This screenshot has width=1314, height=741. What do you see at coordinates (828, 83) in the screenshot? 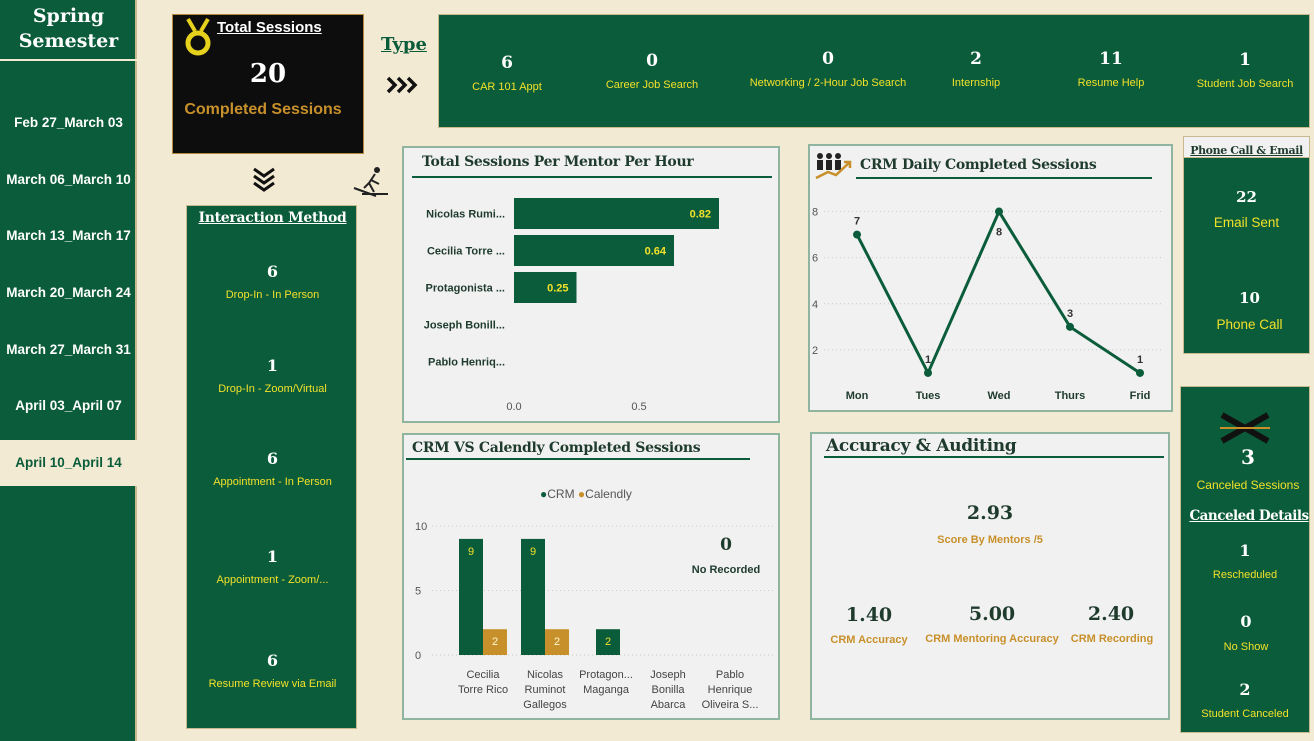
I see `type-label: Networking / 2-Hour Job Search` at bounding box center [828, 83].